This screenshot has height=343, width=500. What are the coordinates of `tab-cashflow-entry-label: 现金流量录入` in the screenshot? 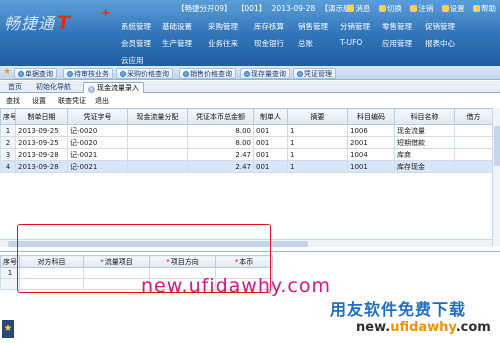 It's located at (118, 88).